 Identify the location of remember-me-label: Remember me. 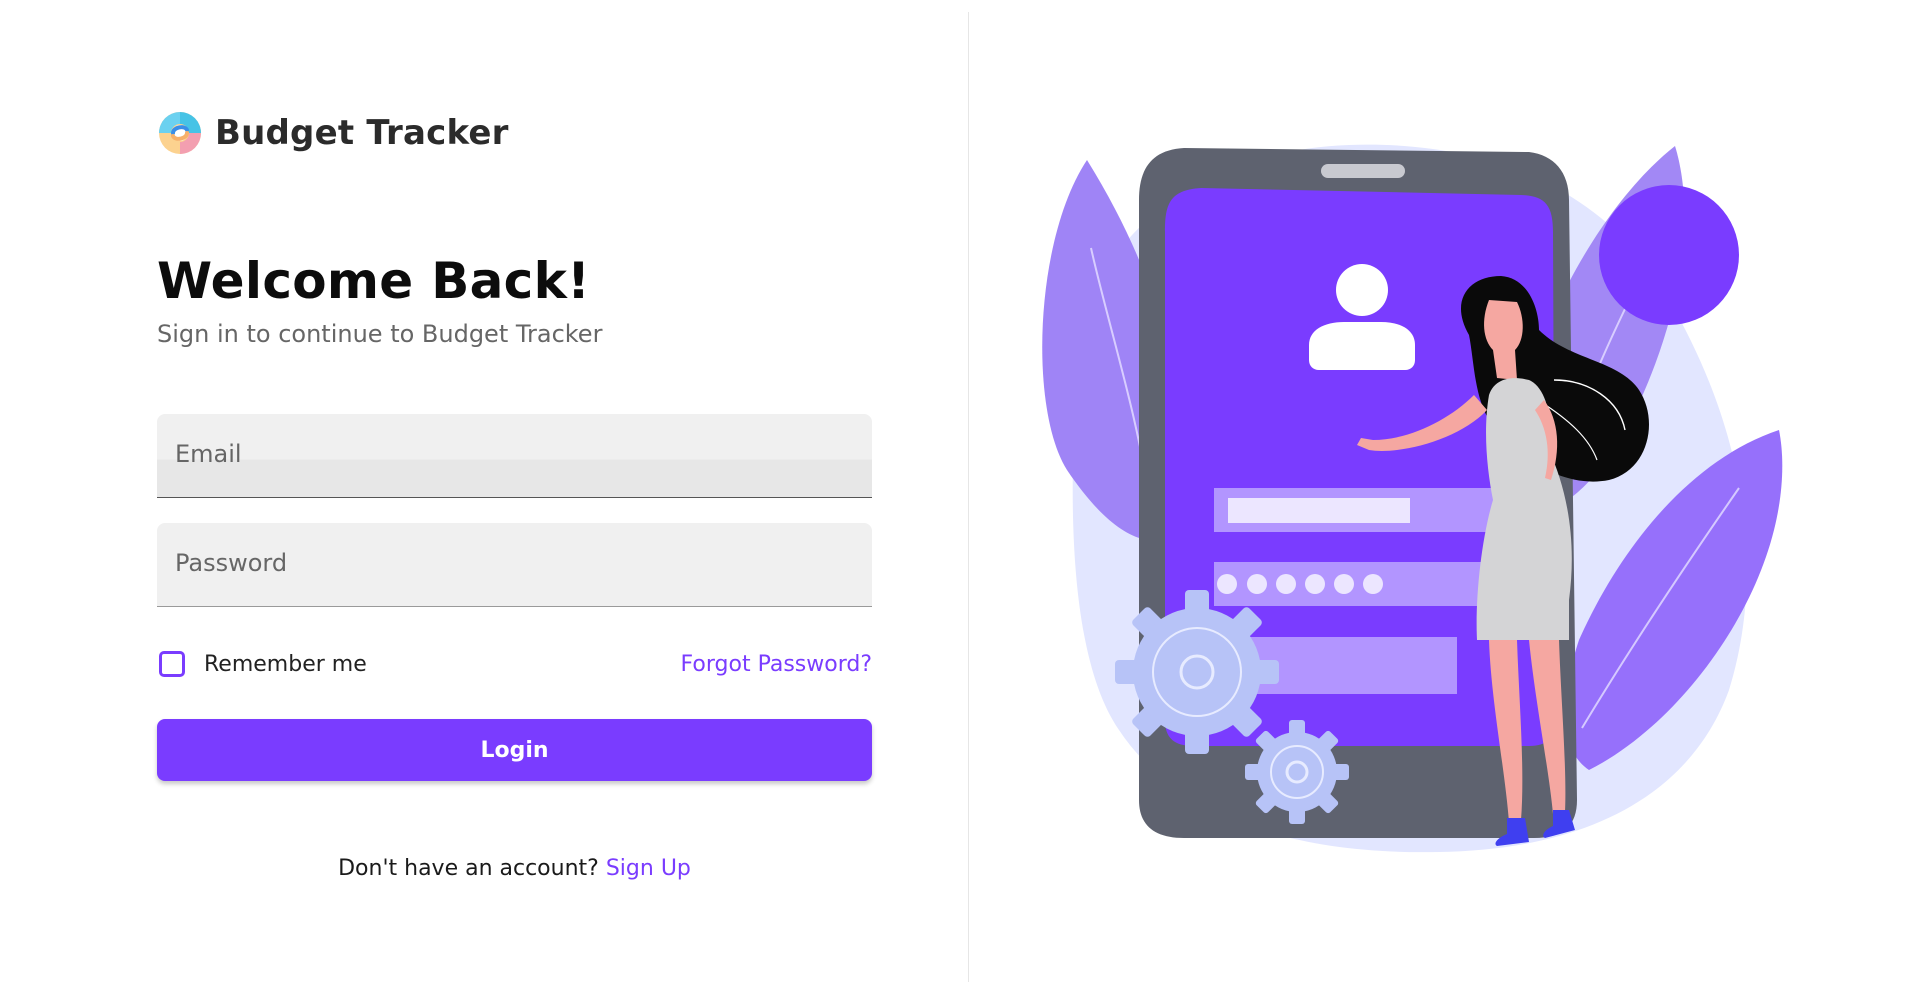
(285, 664).